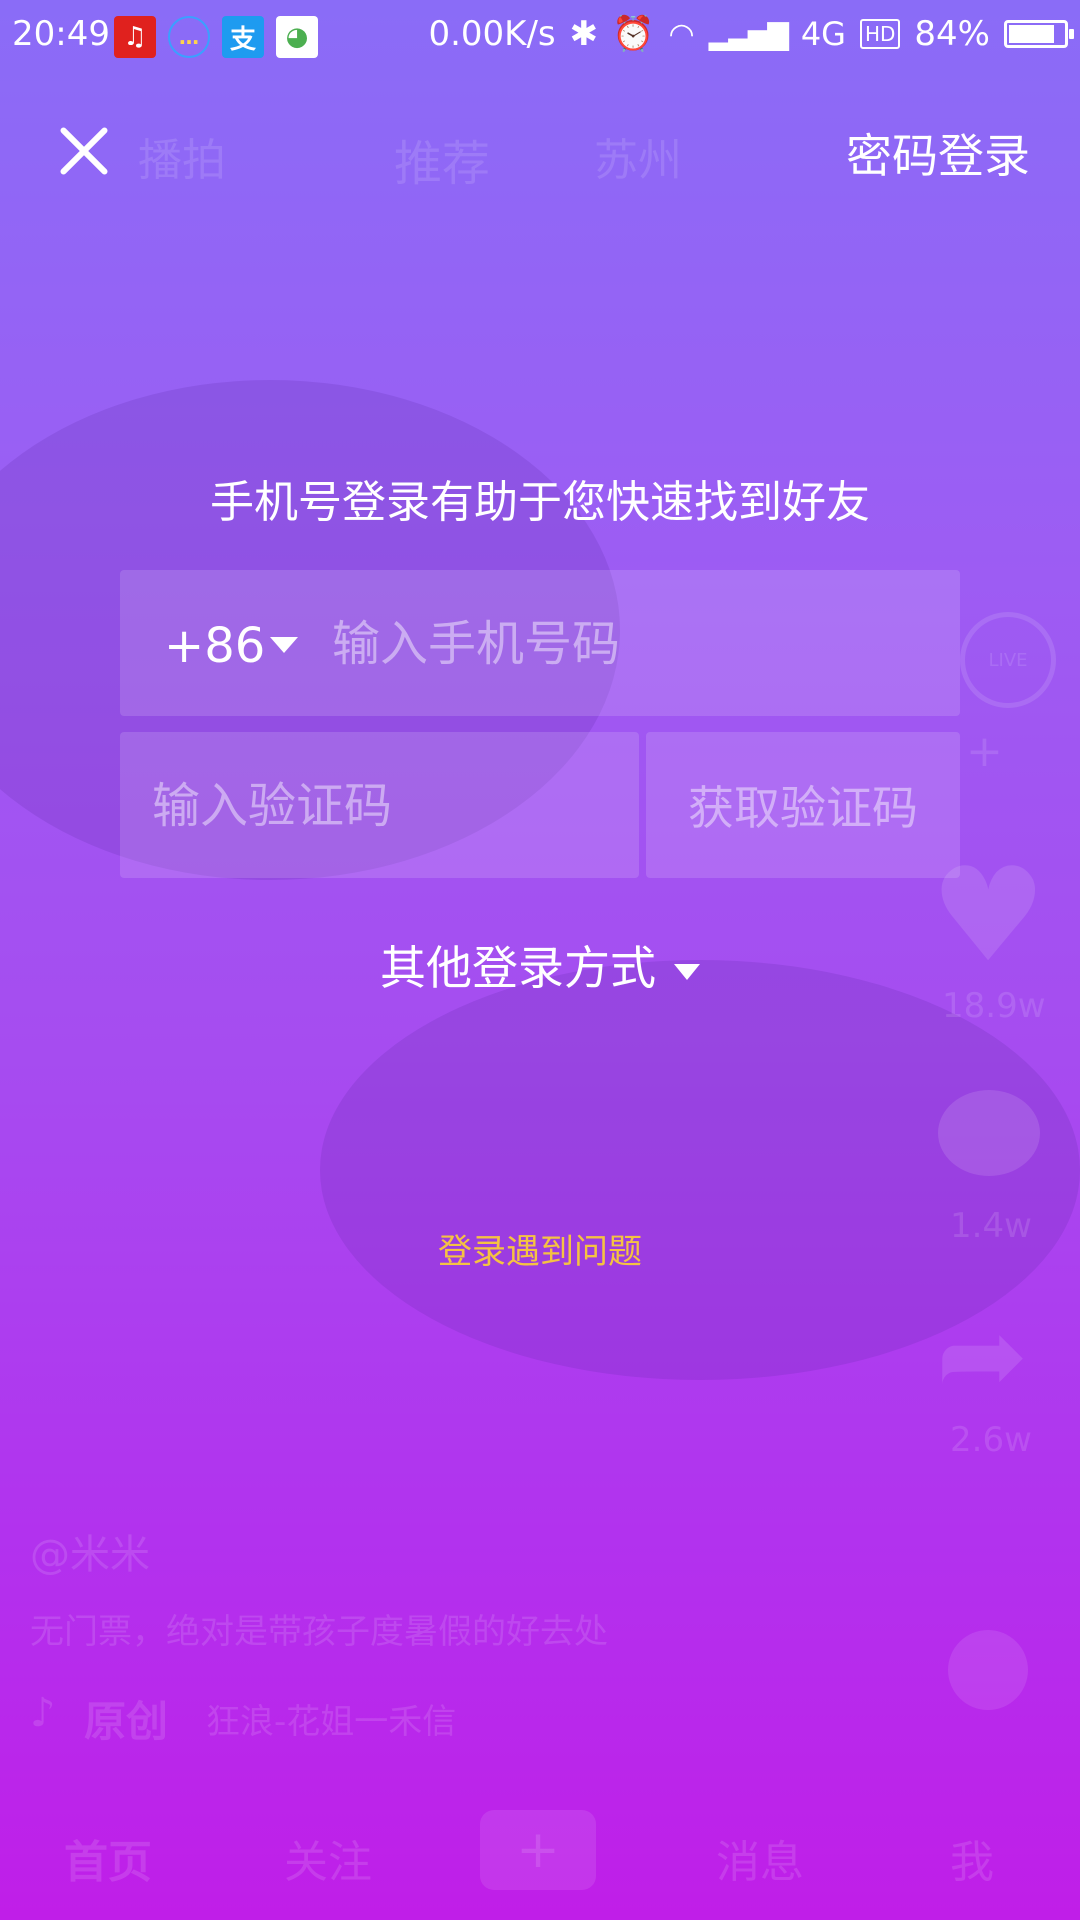 Image resolution: width=1080 pixels, height=1920 pixels. What do you see at coordinates (135, 37) in the screenshot?
I see `netease-music-icon: ♫` at bounding box center [135, 37].